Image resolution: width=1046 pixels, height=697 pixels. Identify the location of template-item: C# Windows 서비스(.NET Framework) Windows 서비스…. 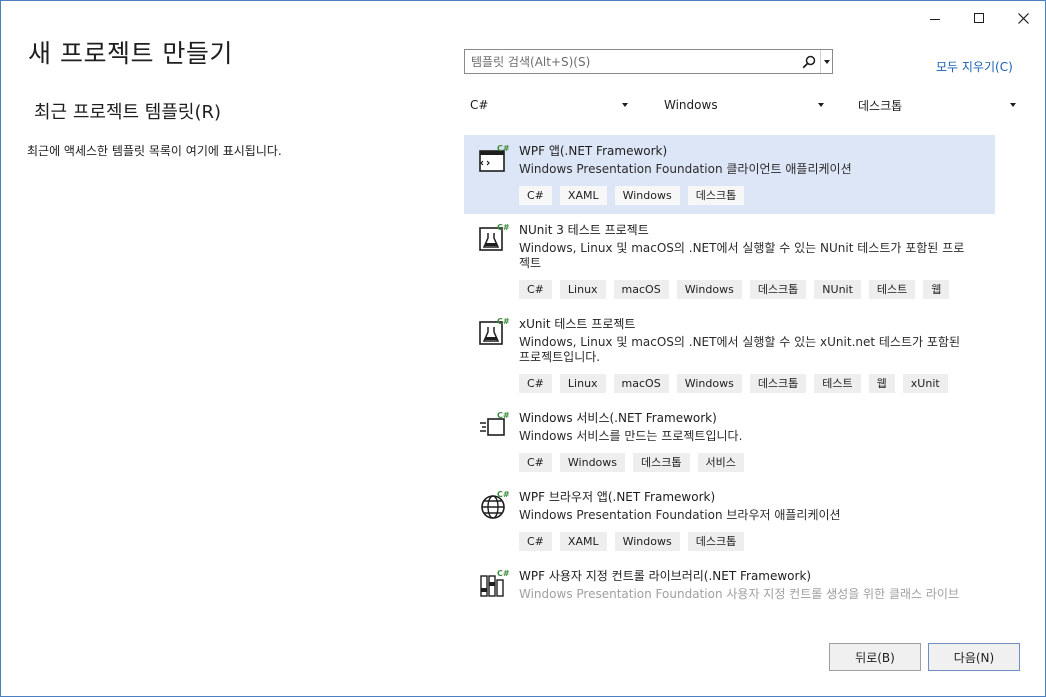
(729, 441).